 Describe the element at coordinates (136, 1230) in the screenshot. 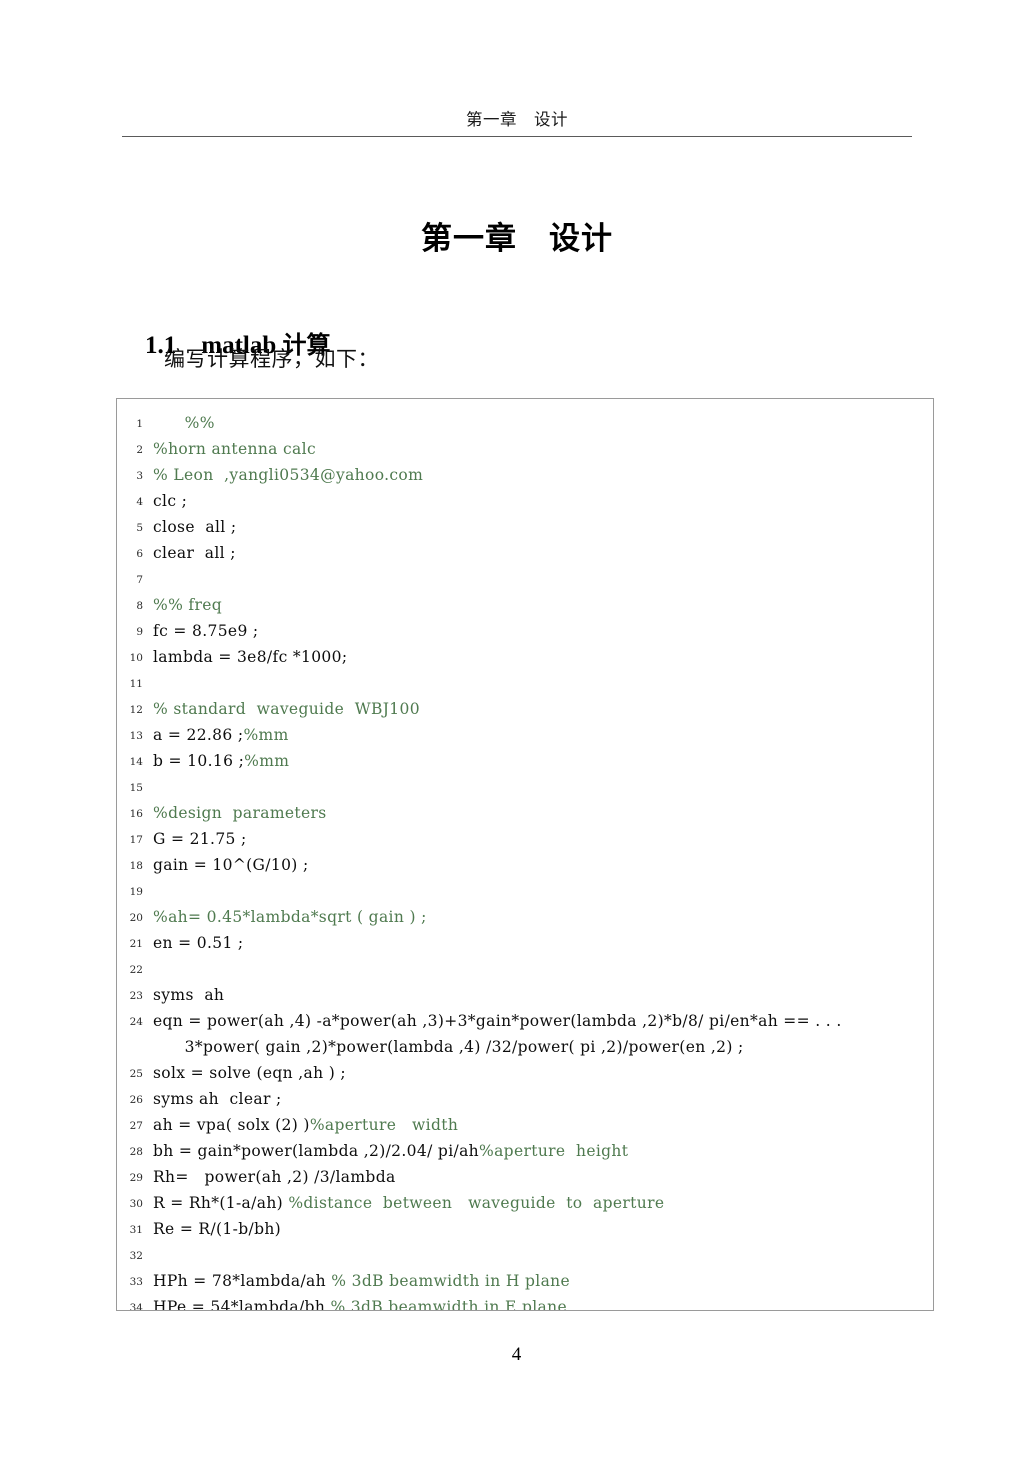

I see `code-line-number: 31` at that location.